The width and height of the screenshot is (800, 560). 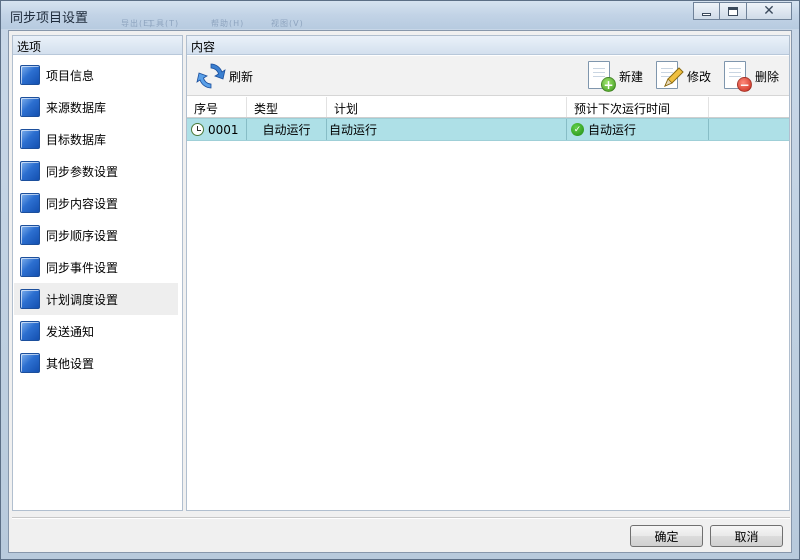 I want to click on refresh-label: 刷新, so click(x=241, y=76).